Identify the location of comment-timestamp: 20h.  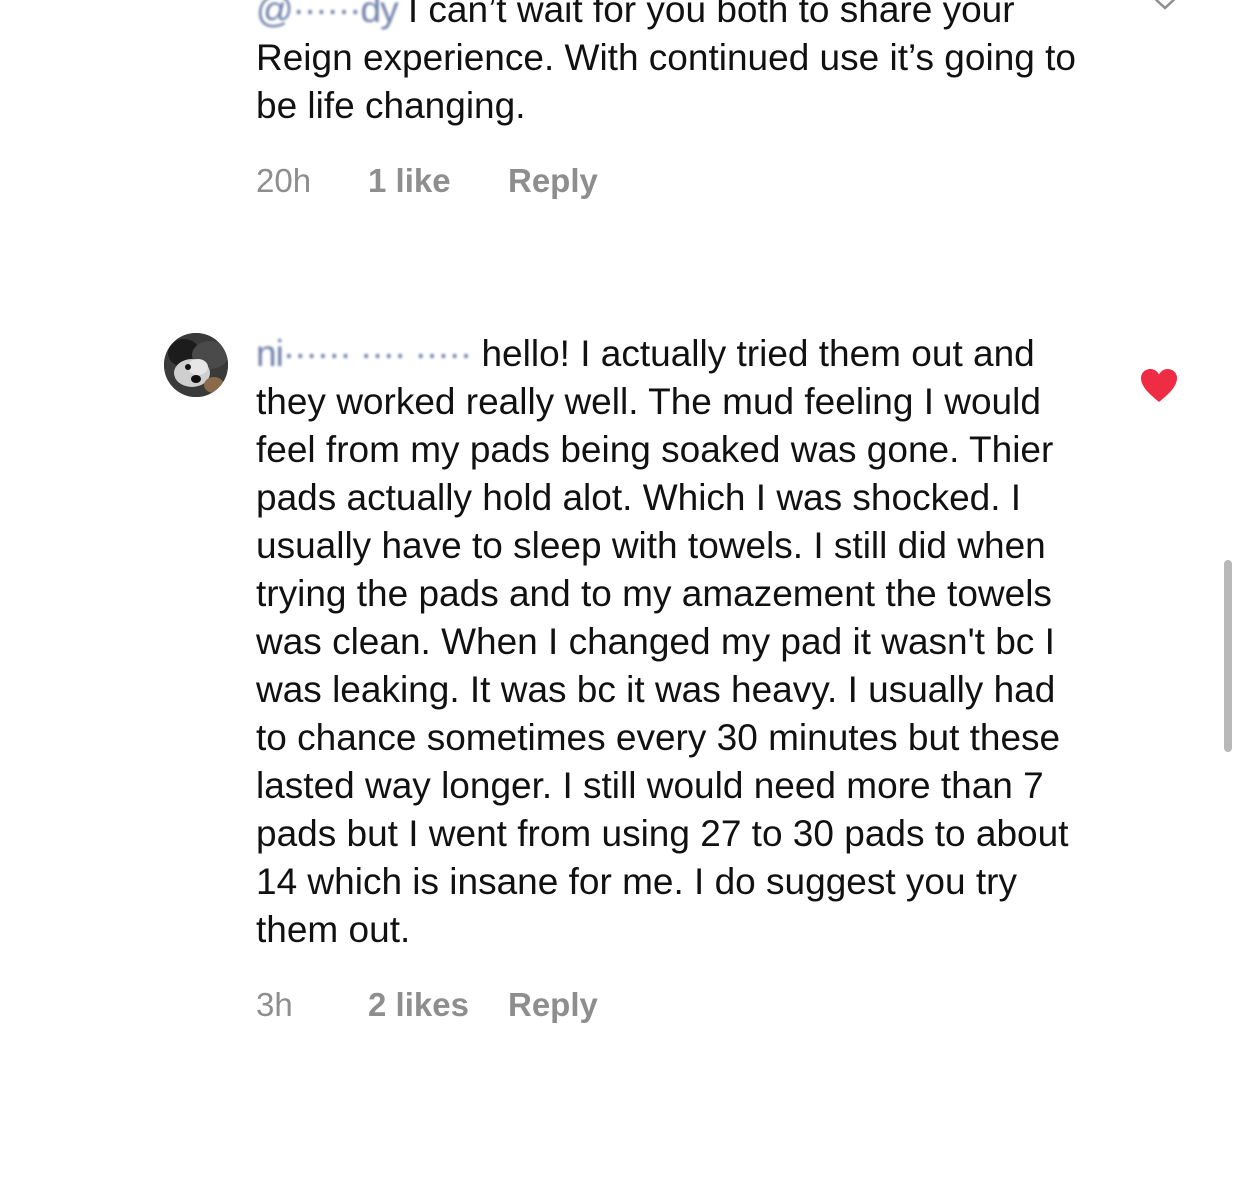
(284, 180).